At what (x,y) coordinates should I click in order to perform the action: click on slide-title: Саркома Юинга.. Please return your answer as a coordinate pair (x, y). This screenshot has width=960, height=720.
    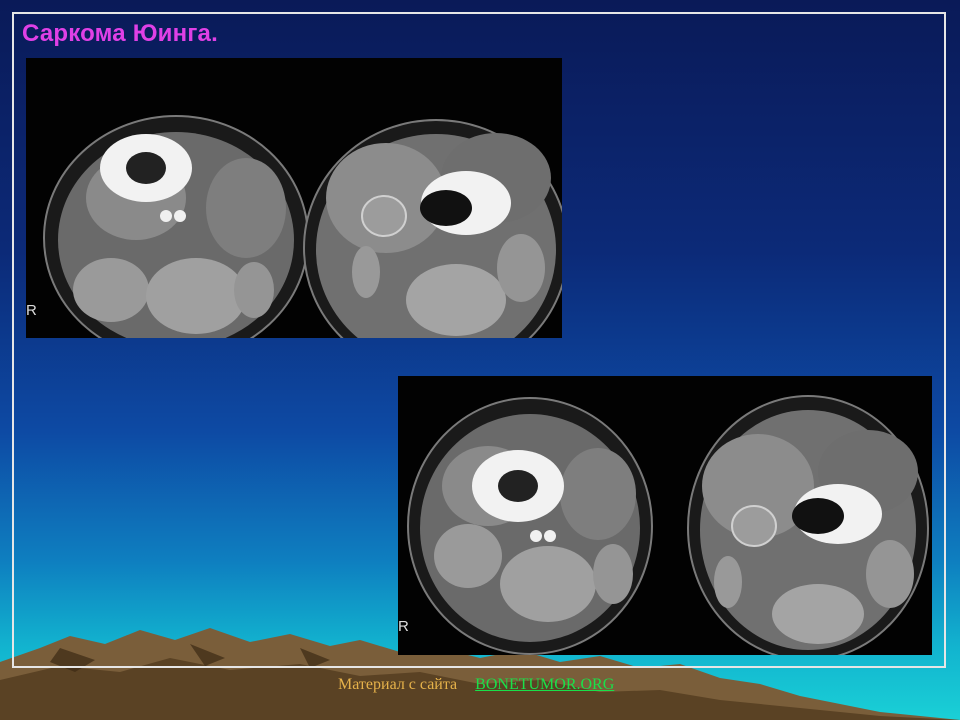
    Looking at the image, I should click on (120, 33).